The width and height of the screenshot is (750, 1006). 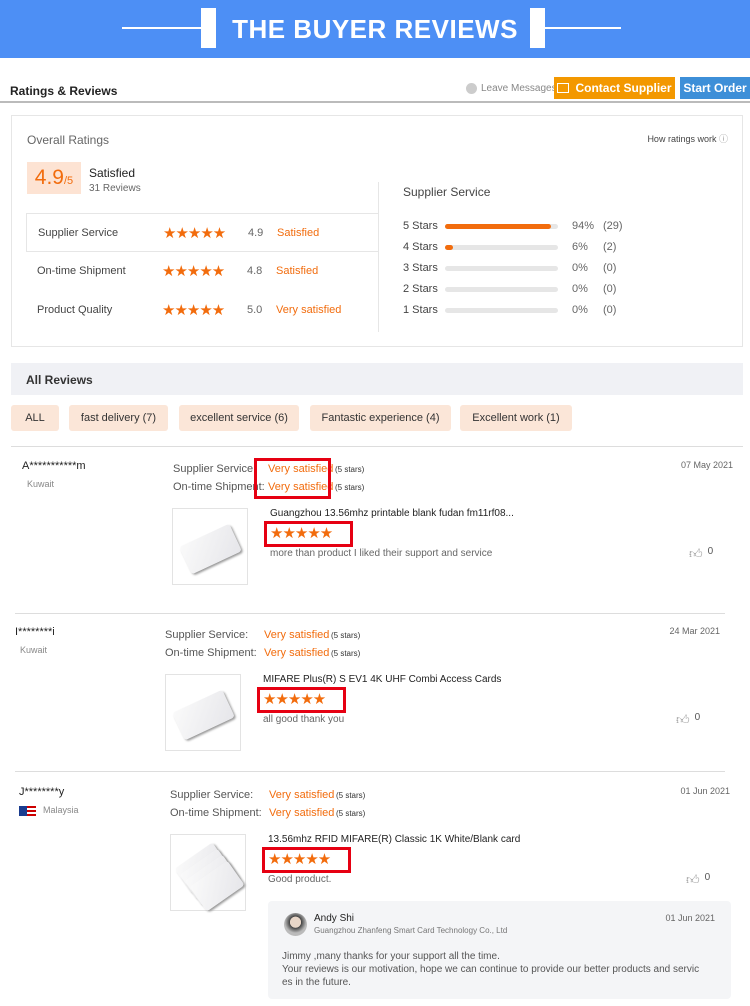 What do you see at coordinates (112, 173) in the screenshot?
I see `overall-label: Satisfied` at bounding box center [112, 173].